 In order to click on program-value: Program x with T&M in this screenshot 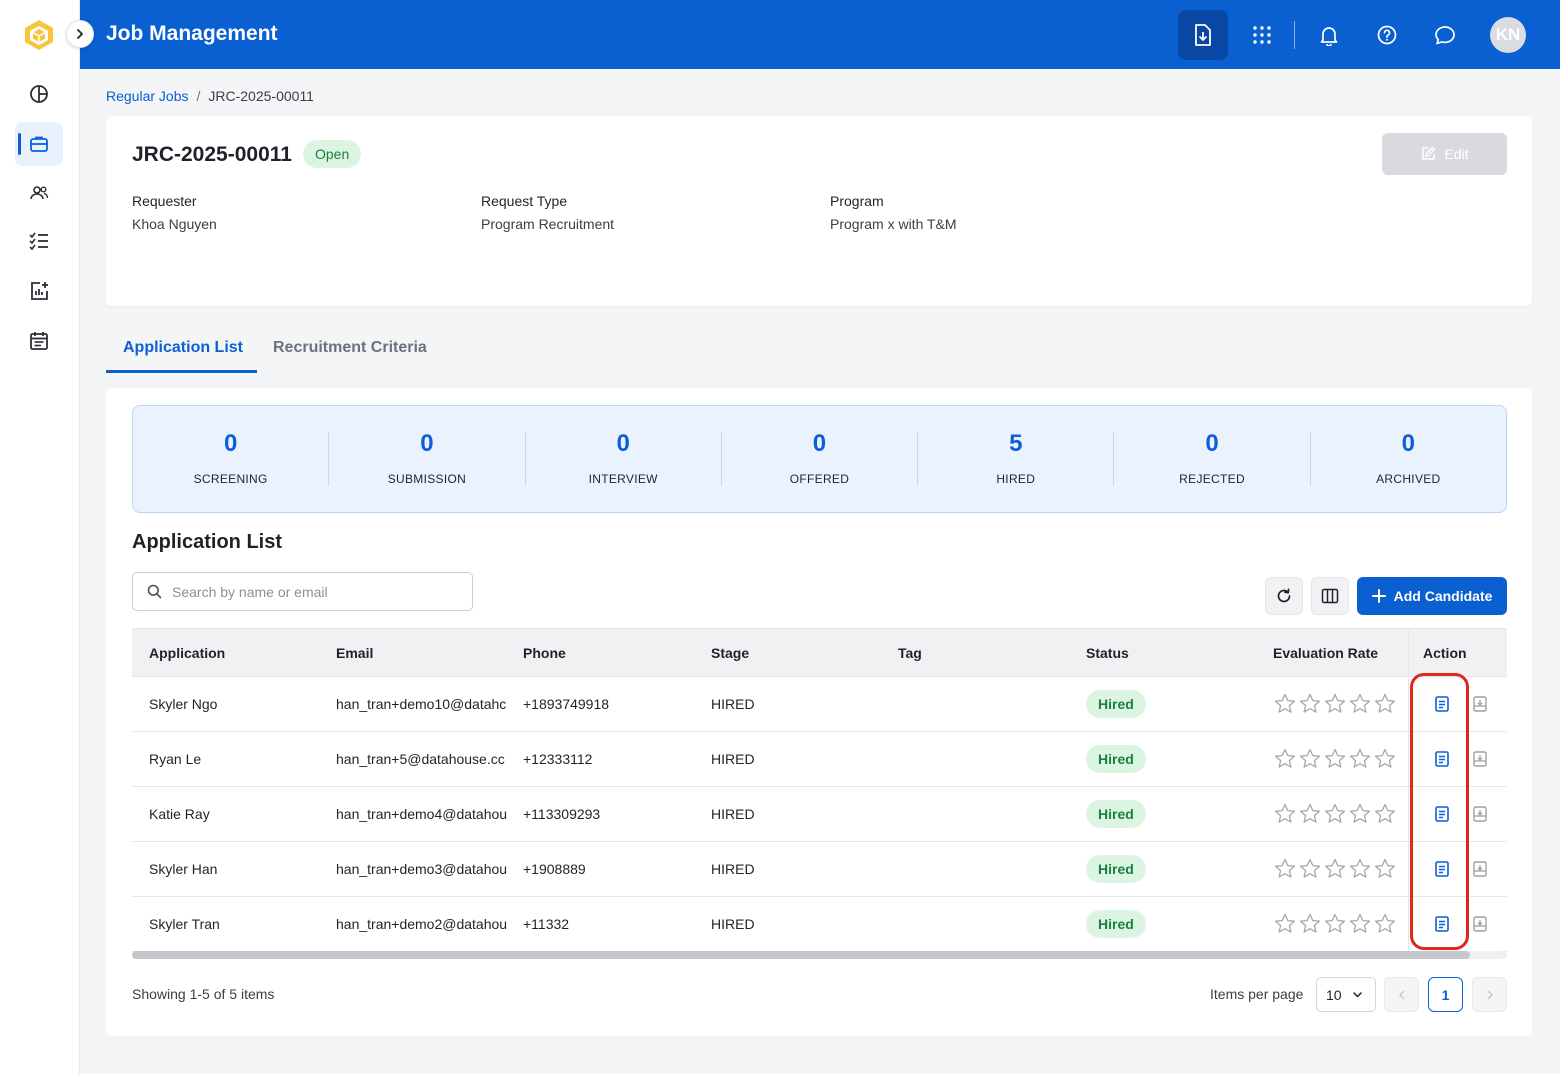, I will do `click(893, 224)`.